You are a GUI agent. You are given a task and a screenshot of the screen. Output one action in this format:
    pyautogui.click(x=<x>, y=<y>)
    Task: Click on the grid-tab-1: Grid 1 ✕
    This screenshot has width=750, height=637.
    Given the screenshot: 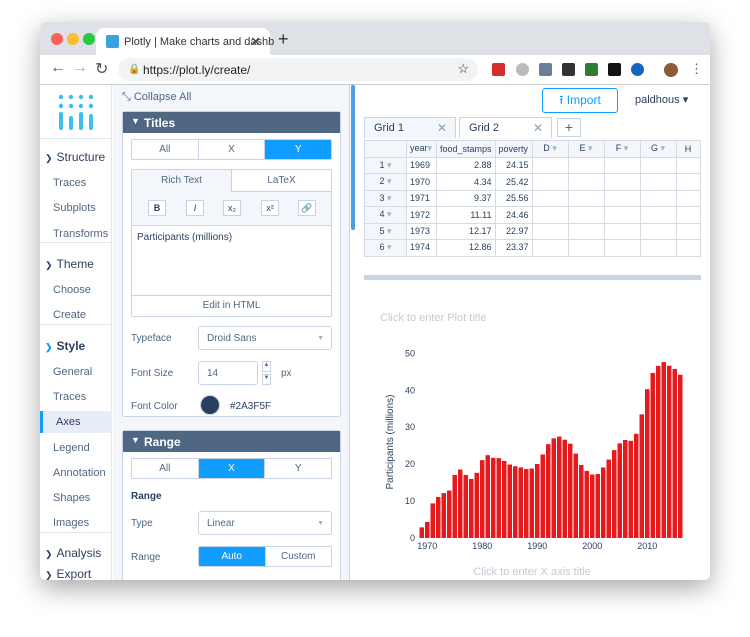 What is the action you would take?
    pyautogui.click(x=410, y=127)
    